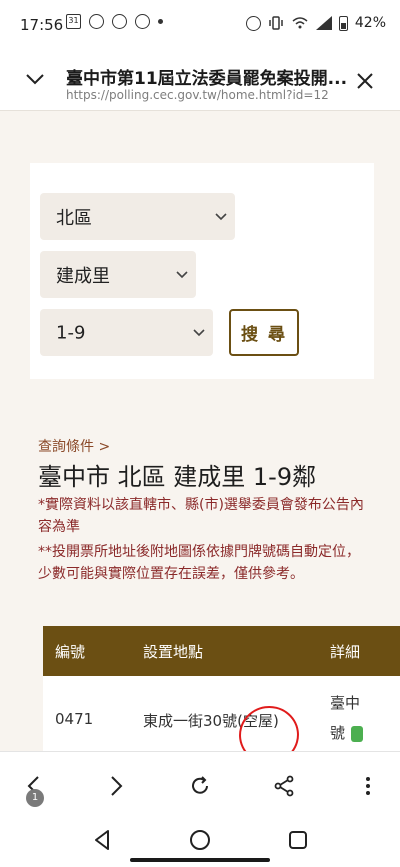 The width and height of the screenshot is (400, 867). Describe the element at coordinates (74, 719) in the screenshot. I see `station-id: 0471` at that location.